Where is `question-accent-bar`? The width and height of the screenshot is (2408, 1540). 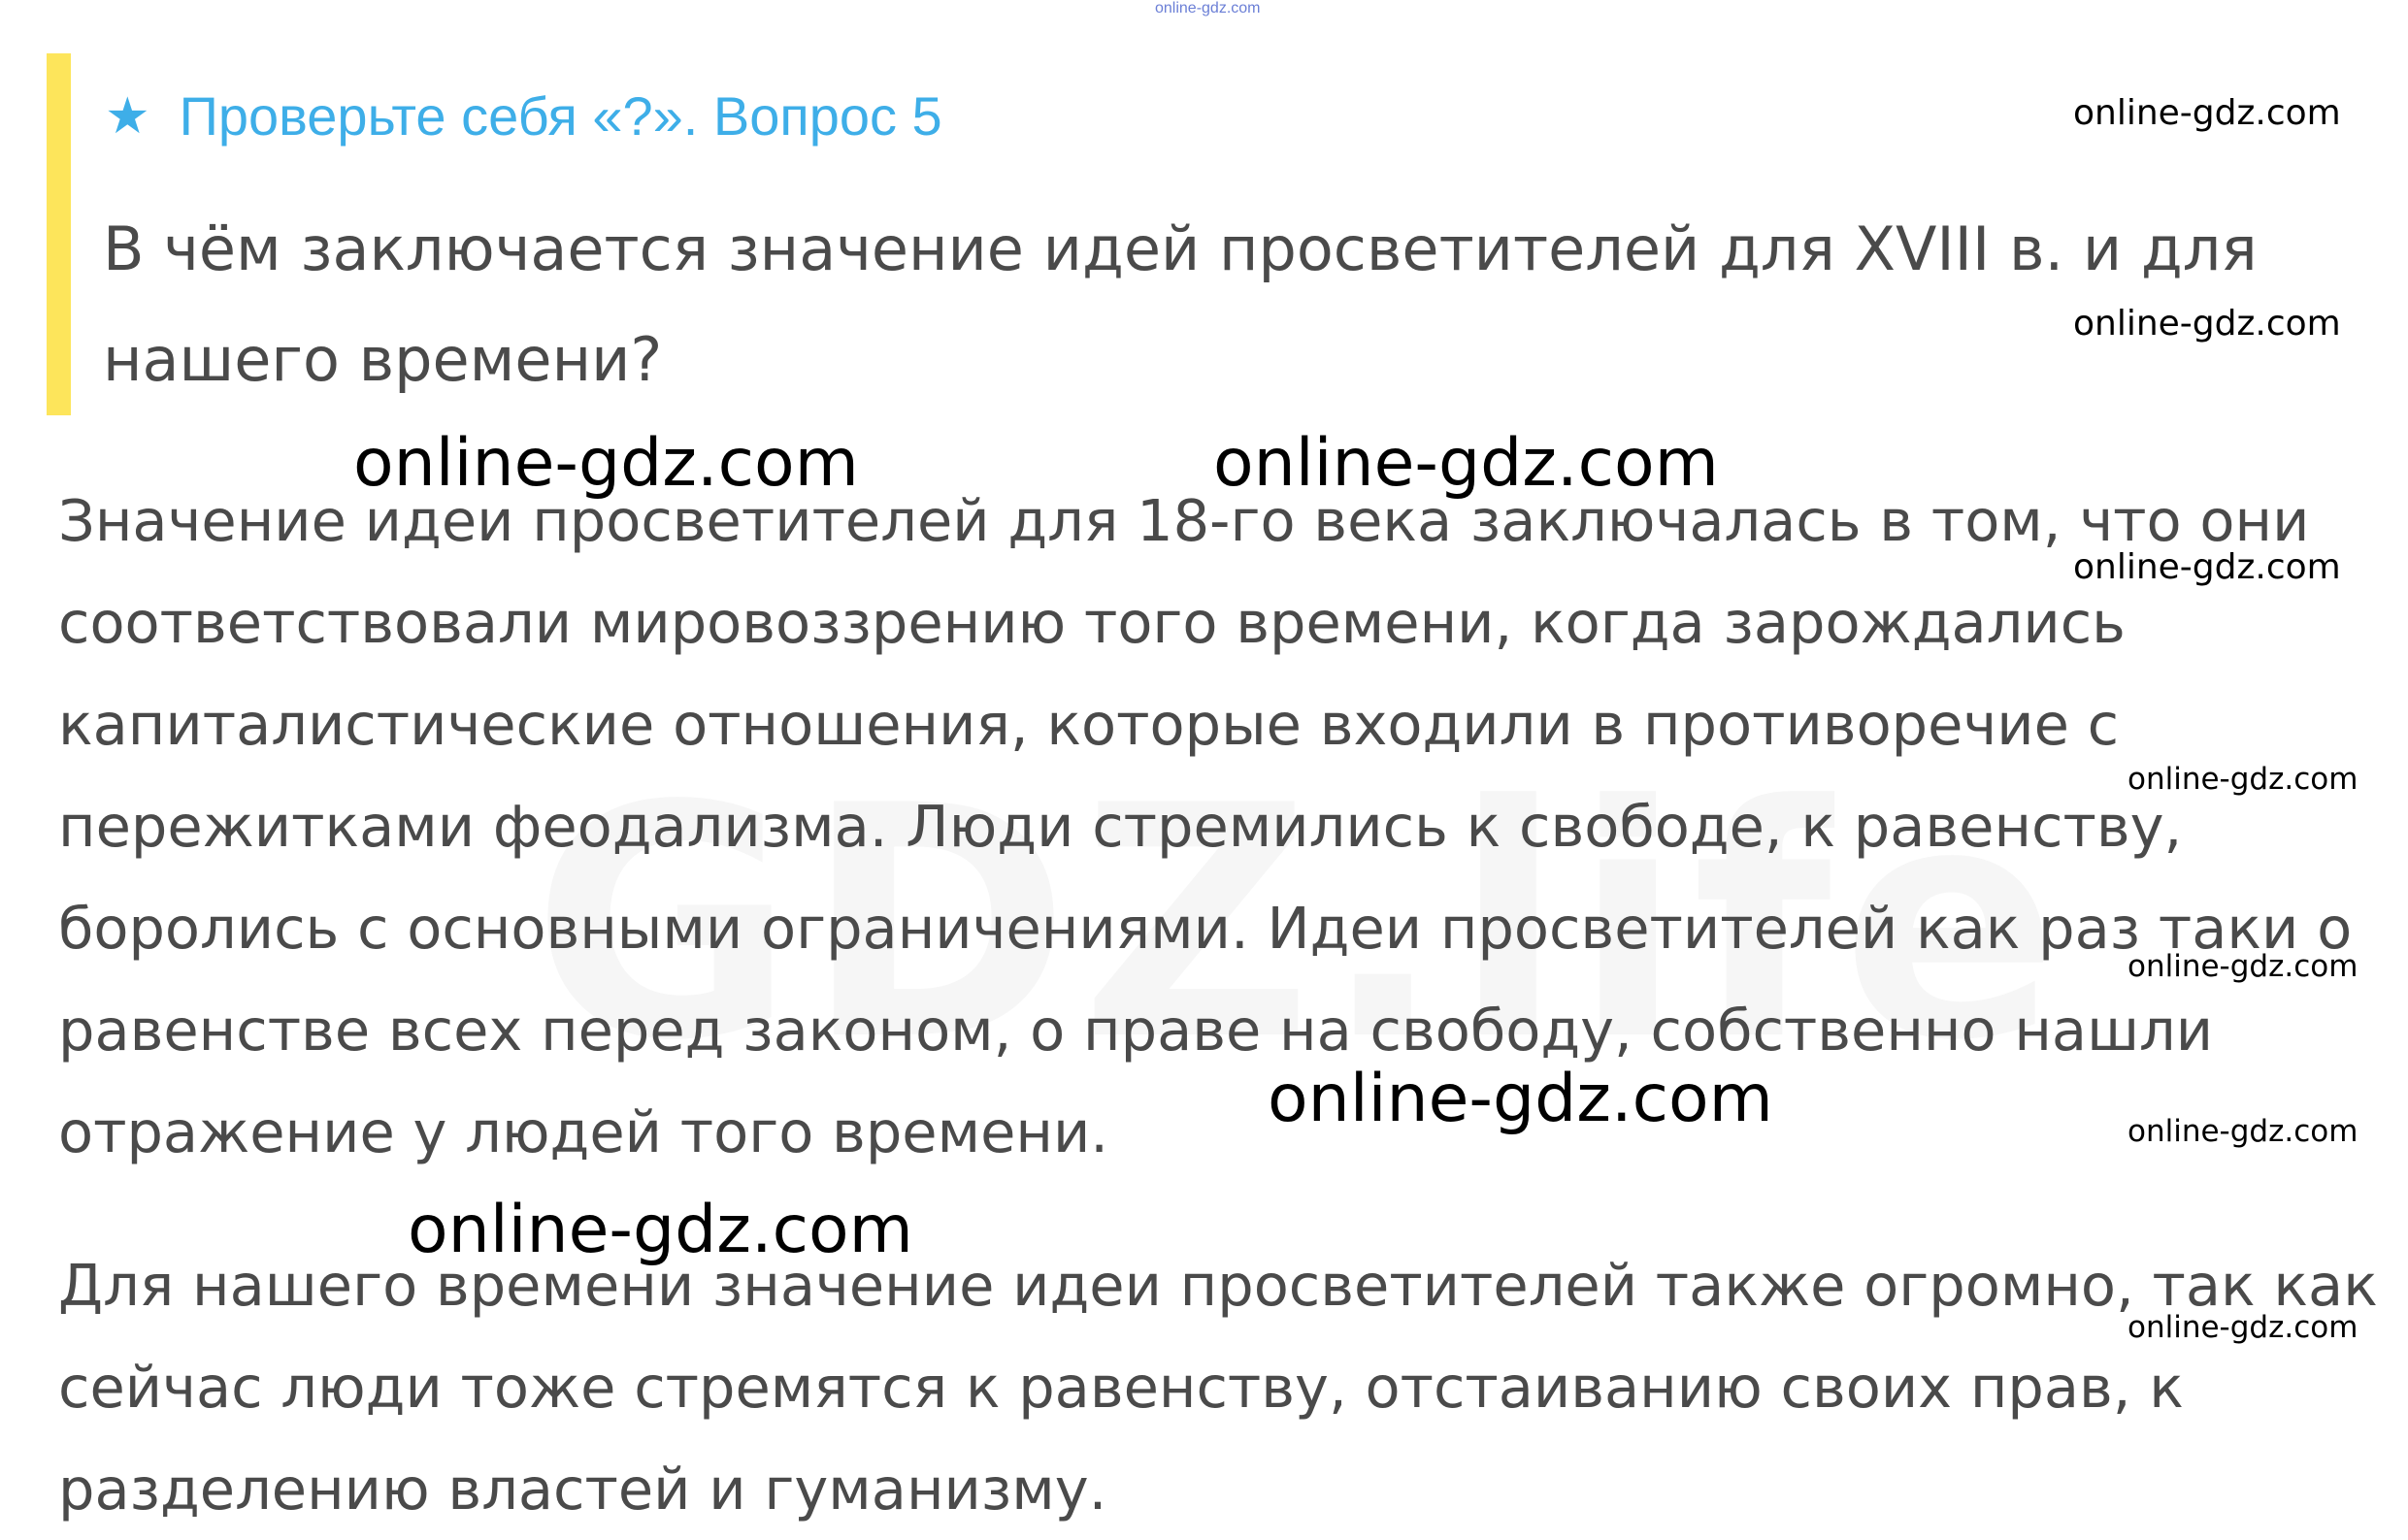
question-accent-bar is located at coordinates (59, 234).